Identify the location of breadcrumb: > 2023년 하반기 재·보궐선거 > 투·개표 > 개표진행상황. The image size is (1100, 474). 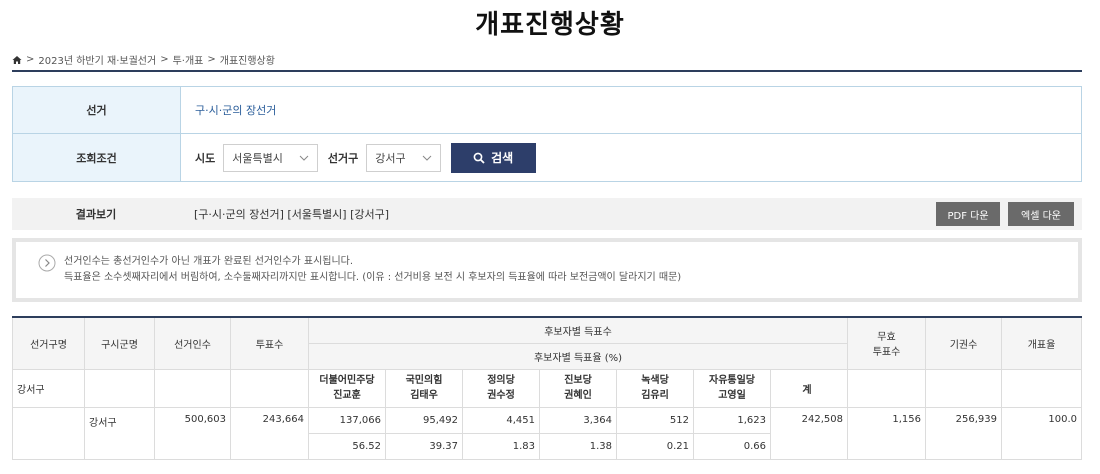
(143, 59).